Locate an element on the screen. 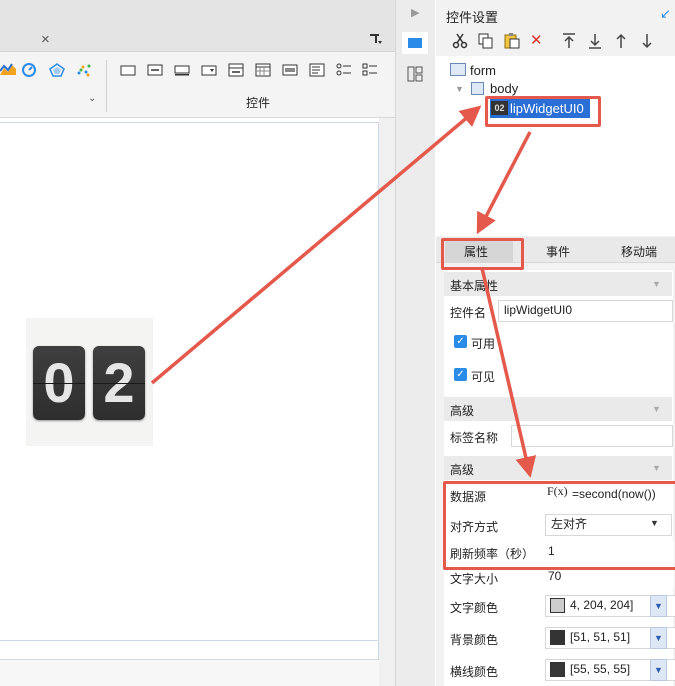 The width and height of the screenshot is (675, 686). textarea-widget-icon is located at coordinates (317, 70).